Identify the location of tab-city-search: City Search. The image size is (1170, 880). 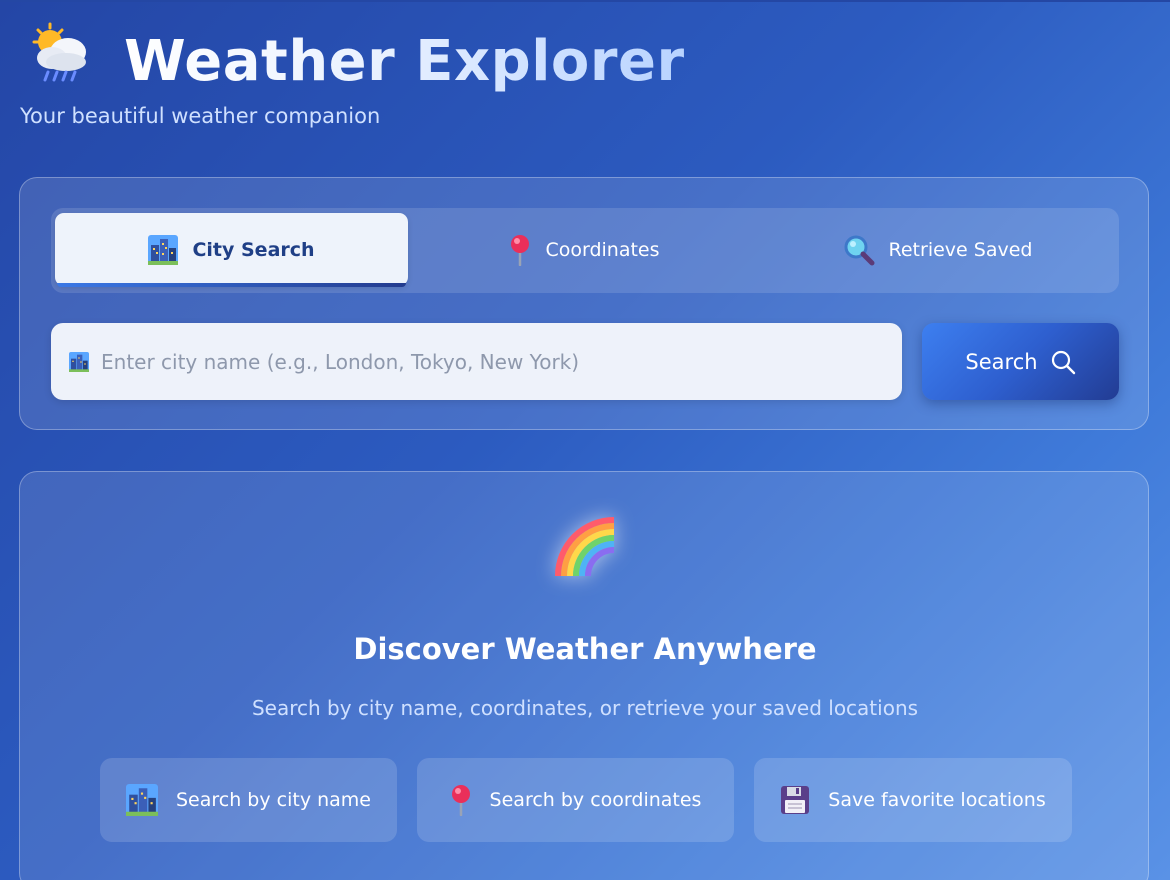
(231, 250).